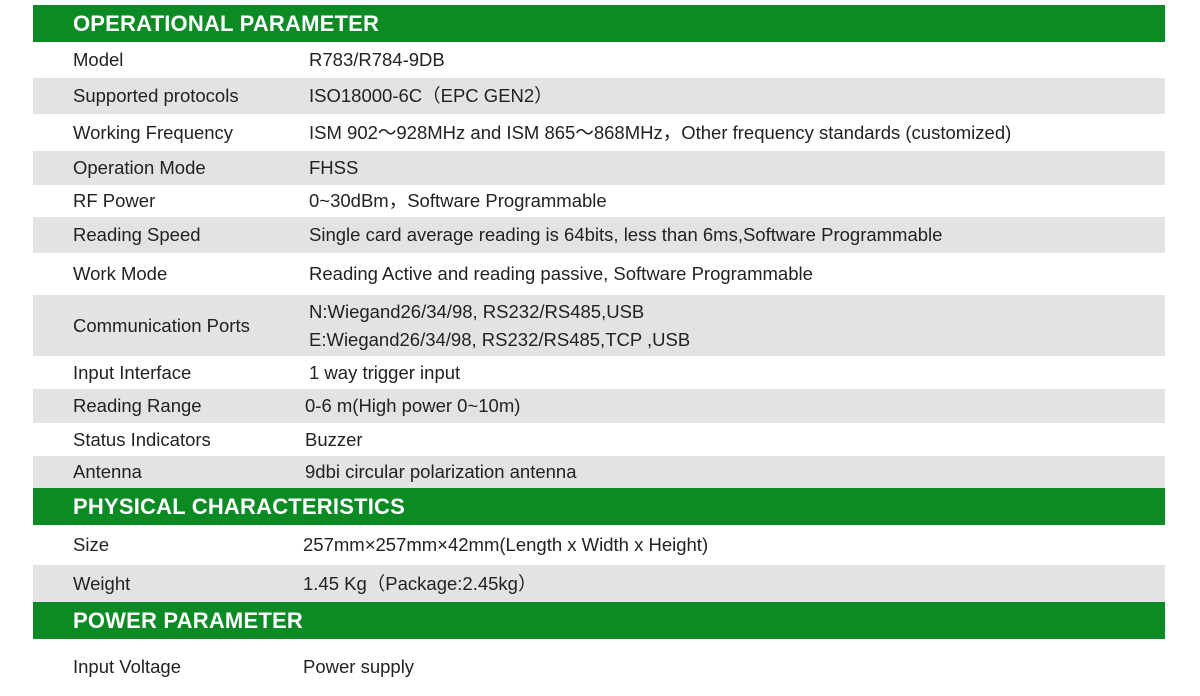 This screenshot has width=1200, height=696. I want to click on spec-label: Input Voltage, so click(127, 666).